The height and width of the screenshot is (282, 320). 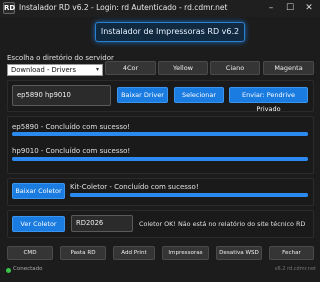 I want to click on header-banner: Instalador de Impressoras RD v6.2, so click(x=170, y=32).